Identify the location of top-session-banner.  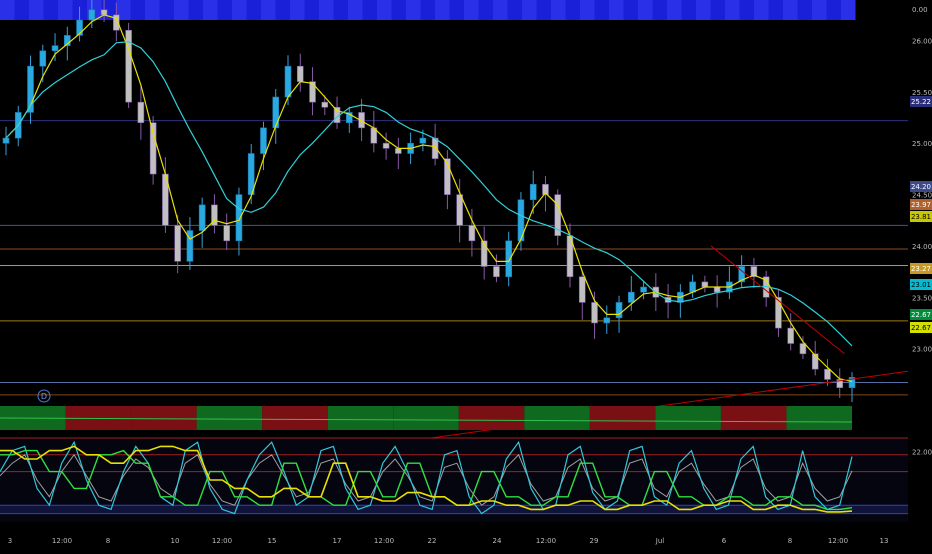
(428, 10).